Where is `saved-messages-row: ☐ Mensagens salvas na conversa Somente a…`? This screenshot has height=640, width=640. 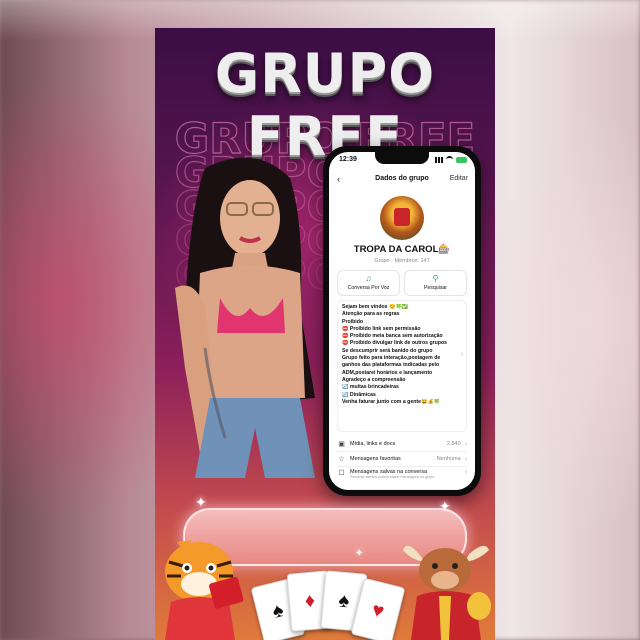 saved-messages-row: ☐ Mensagens salvas na conversa Somente a… is located at coordinates (402, 478).